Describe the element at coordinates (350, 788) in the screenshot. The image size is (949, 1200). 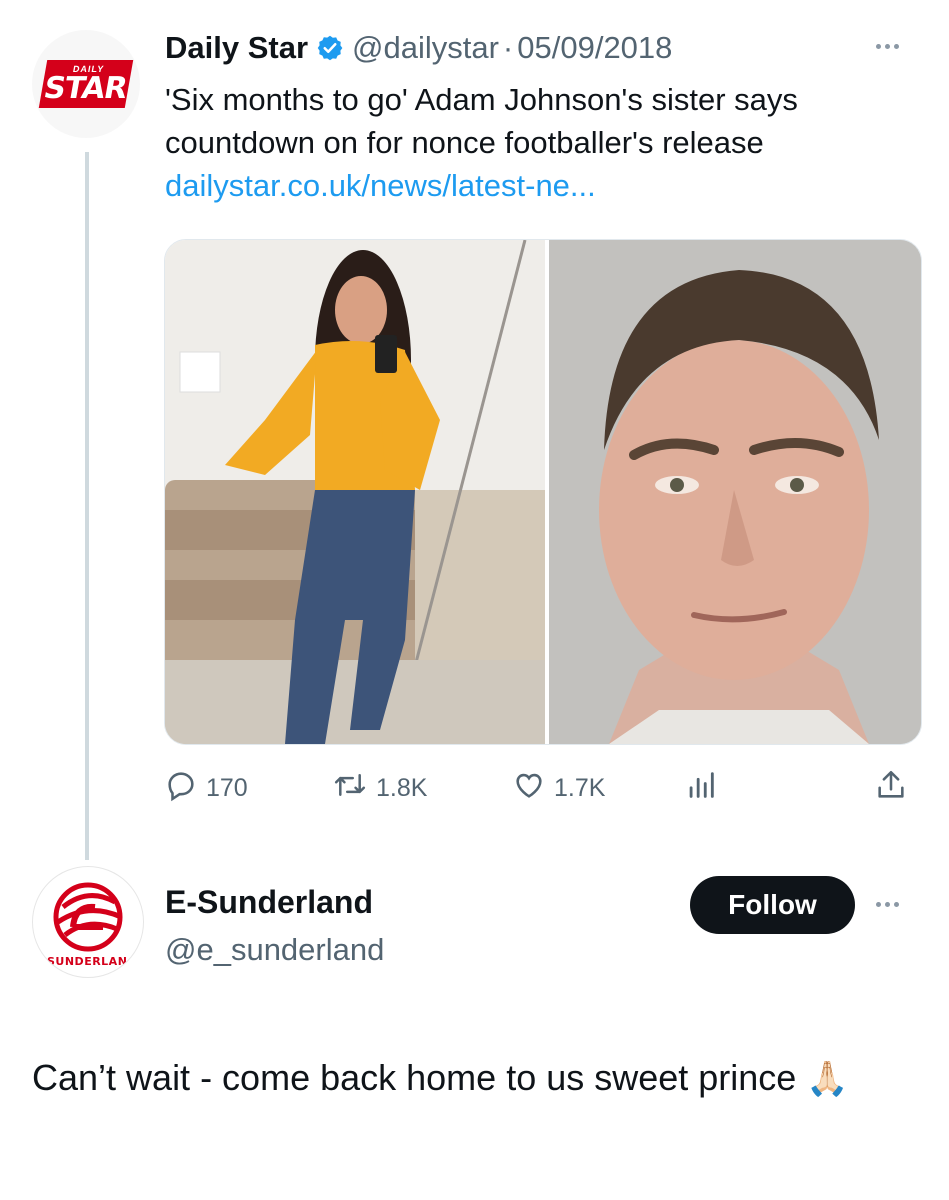
I see `retweet-icon` at that location.